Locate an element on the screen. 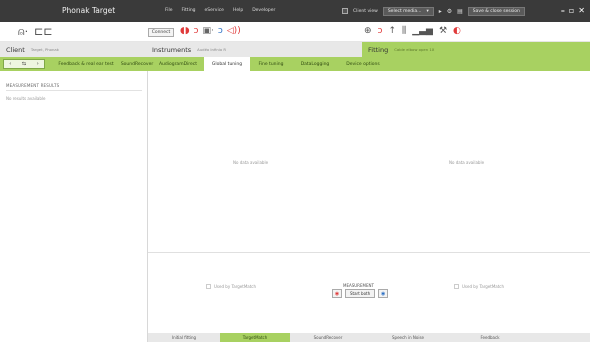 This screenshot has width=590, height=342. instrument-name: Audéo Infinio R is located at coordinates (211, 49).